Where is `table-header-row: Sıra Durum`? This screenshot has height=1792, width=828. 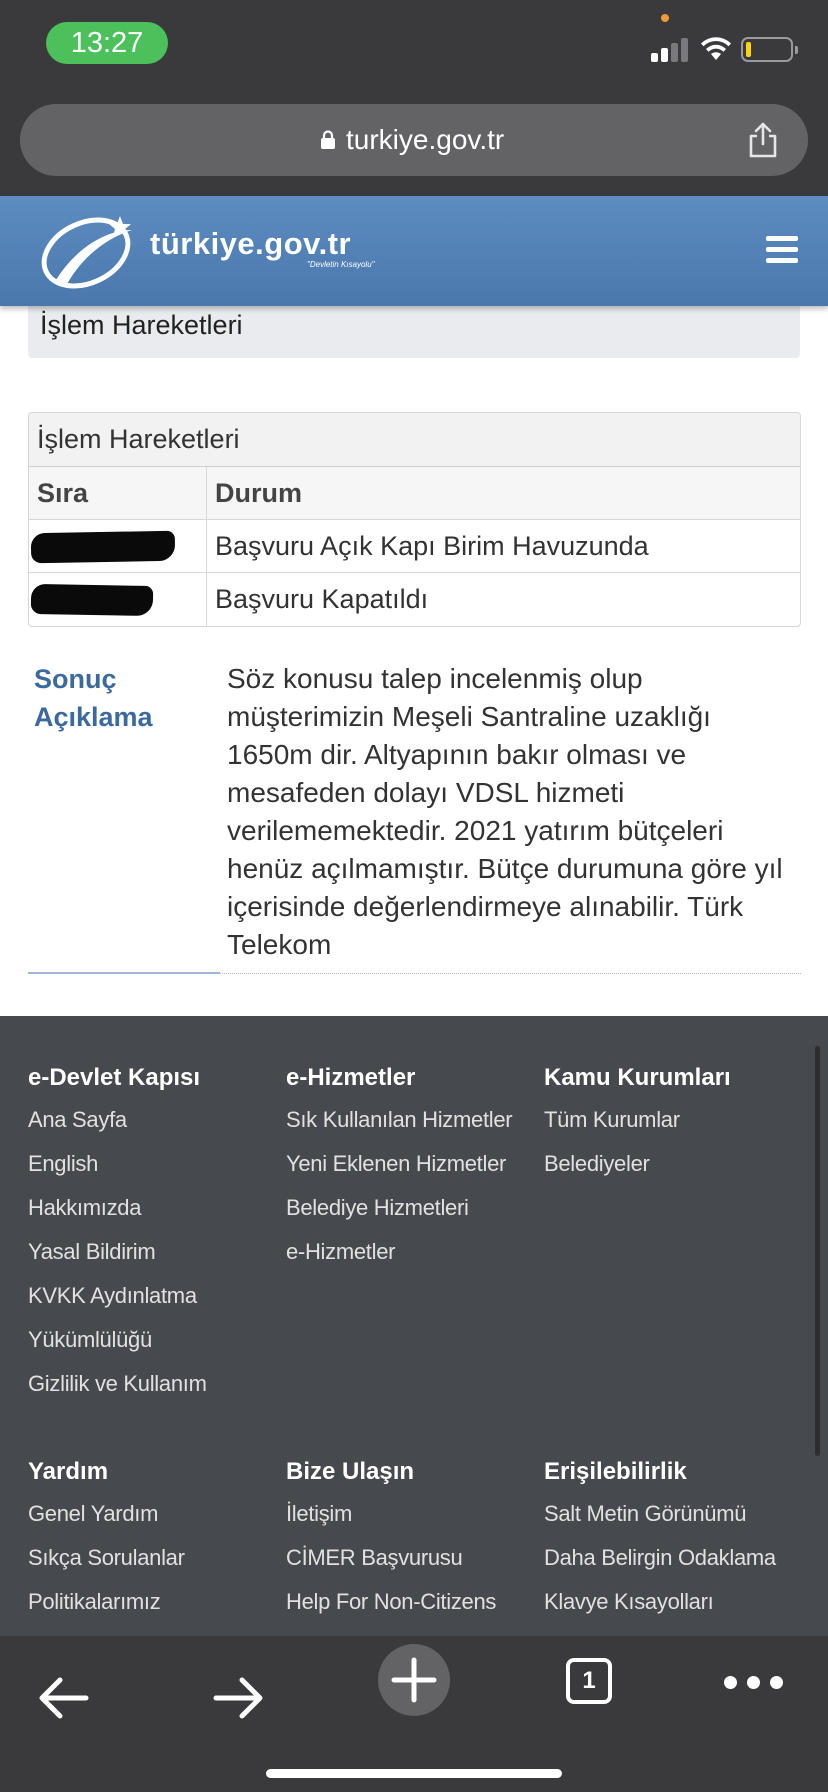 table-header-row: Sıra Durum is located at coordinates (414, 493).